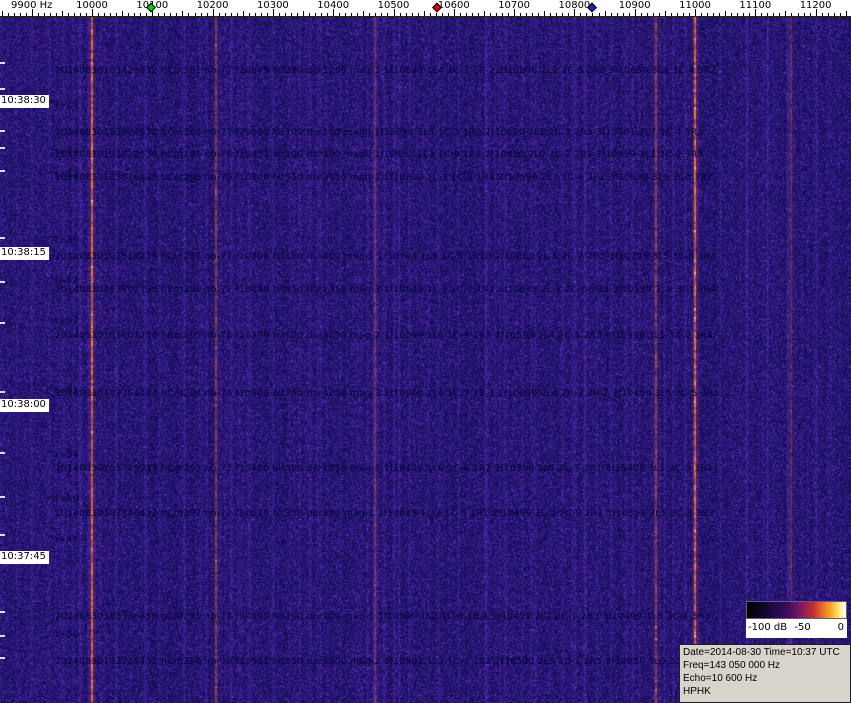 This screenshot has height=703, width=851. What do you see at coordinates (63, 240) in the screenshot?
I see `relative-time-marker: ^t+16` at bounding box center [63, 240].